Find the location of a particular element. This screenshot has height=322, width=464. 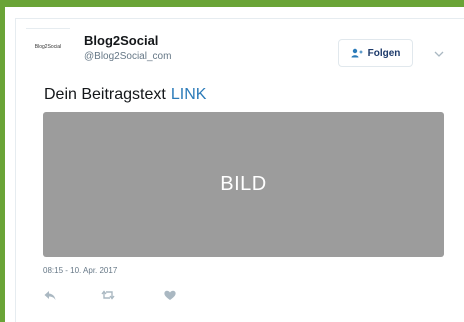

image-label: BILD is located at coordinates (243, 184).